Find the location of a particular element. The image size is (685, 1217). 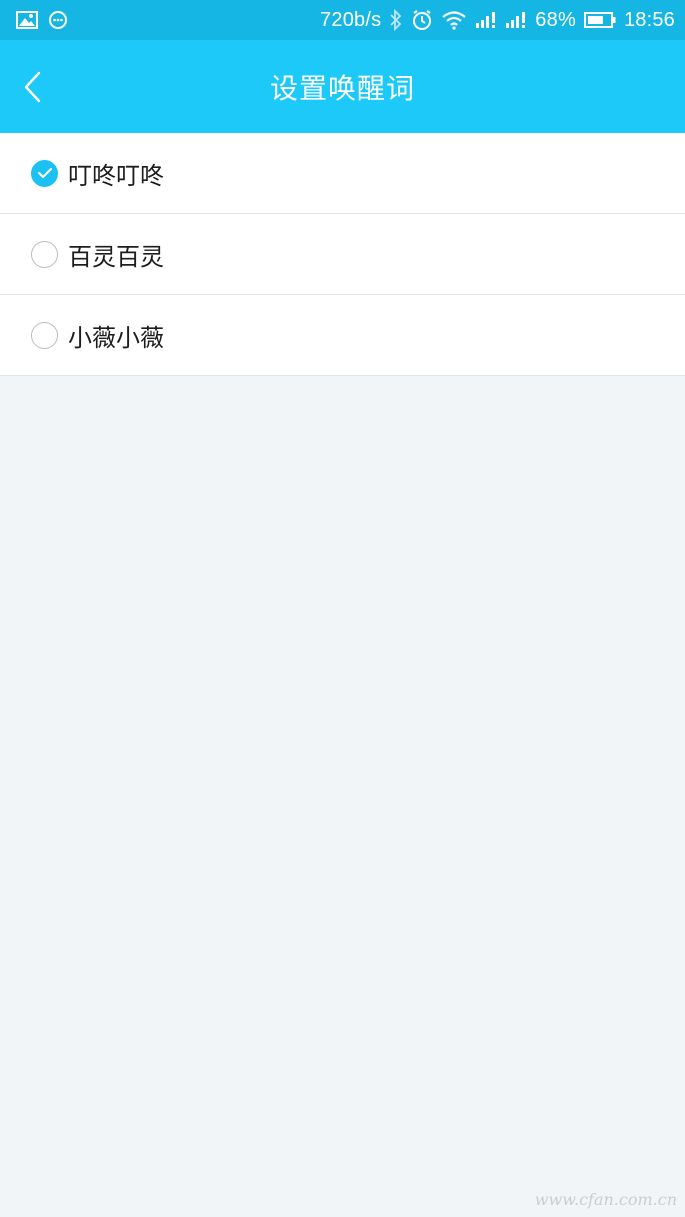

chevron-left-icon is located at coordinates (33, 87).